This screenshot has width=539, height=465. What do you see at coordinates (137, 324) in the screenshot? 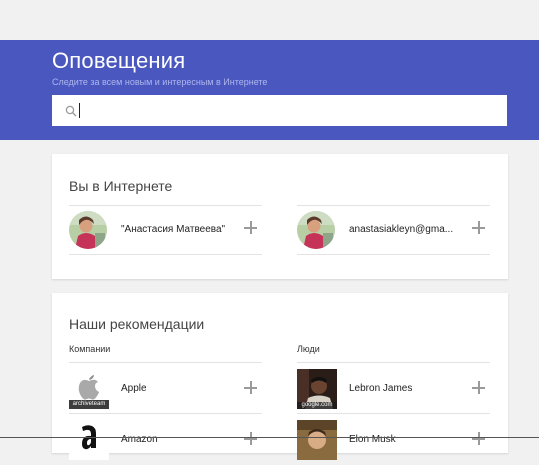
I see `recommendations-title: Наши рекомендации` at bounding box center [137, 324].